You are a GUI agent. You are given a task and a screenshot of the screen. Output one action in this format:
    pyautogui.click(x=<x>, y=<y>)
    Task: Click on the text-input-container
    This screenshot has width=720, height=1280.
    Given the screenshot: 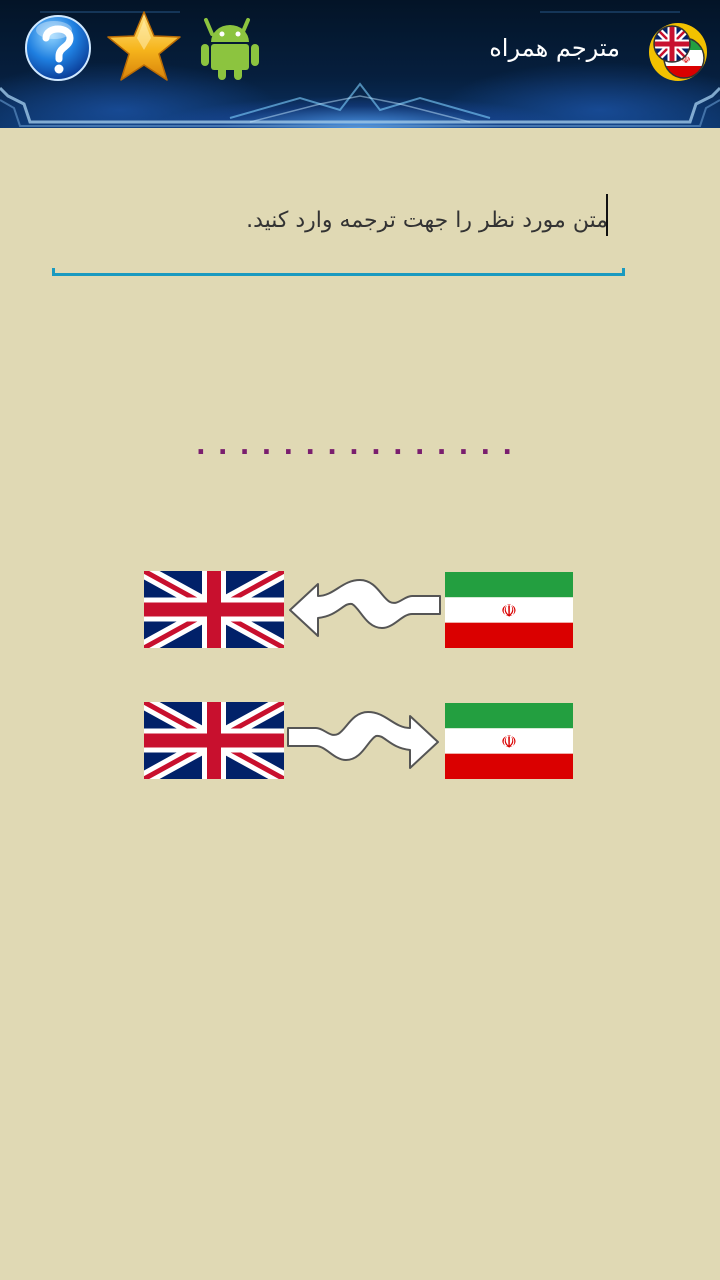 What is the action you would take?
    pyautogui.click(x=338, y=227)
    